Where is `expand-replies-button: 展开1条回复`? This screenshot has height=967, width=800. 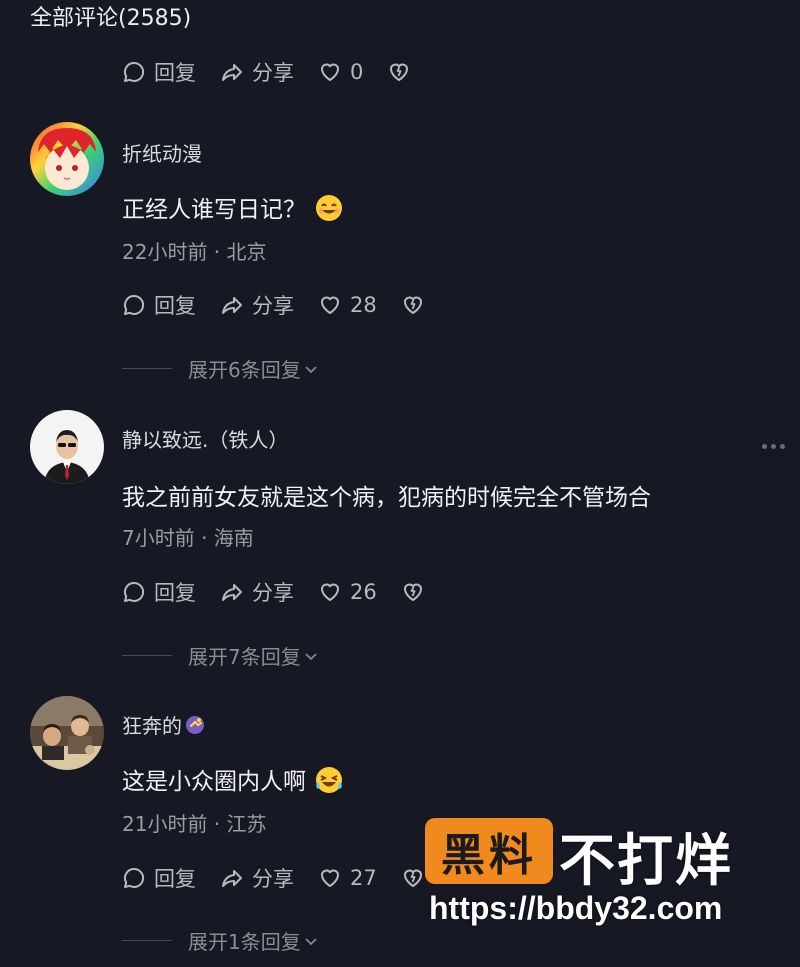
expand-replies-button: 展开1条回复 is located at coordinates (220, 940).